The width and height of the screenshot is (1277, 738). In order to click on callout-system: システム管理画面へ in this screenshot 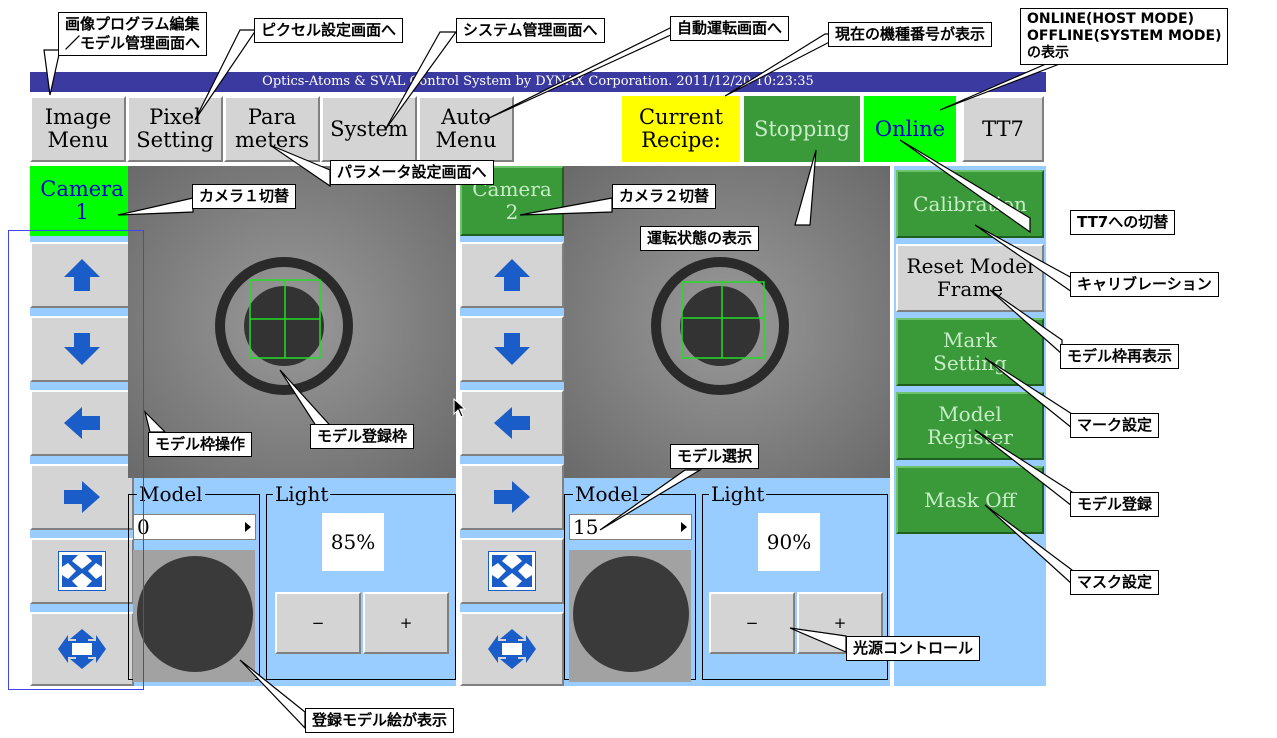, I will do `click(530, 30)`.